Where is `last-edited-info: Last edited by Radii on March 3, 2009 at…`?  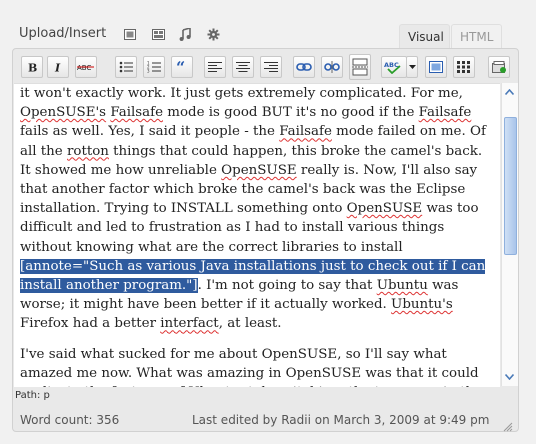 last-edited-info: Last edited by Radii on March 3, 2009 at… is located at coordinates (341, 420).